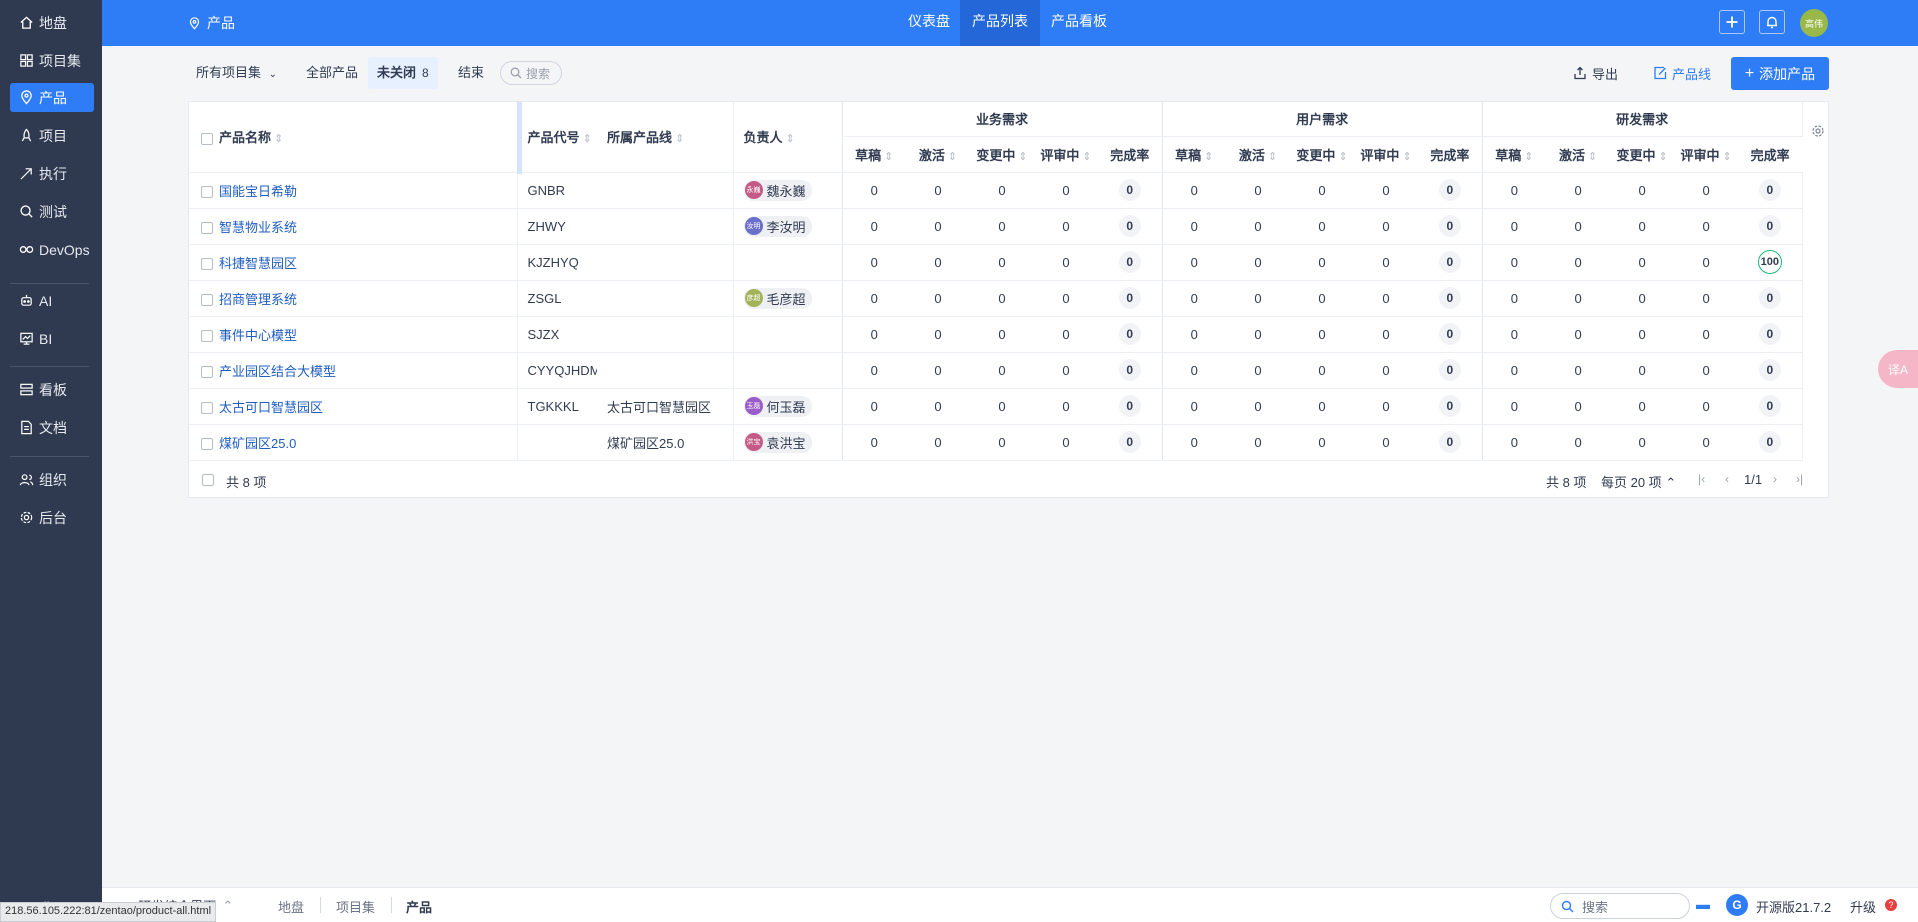 Image resolution: width=1918 pixels, height=922 pixels. What do you see at coordinates (1682, 73) in the screenshot?
I see `product-line-button: 产品线` at bounding box center [1682, 73].